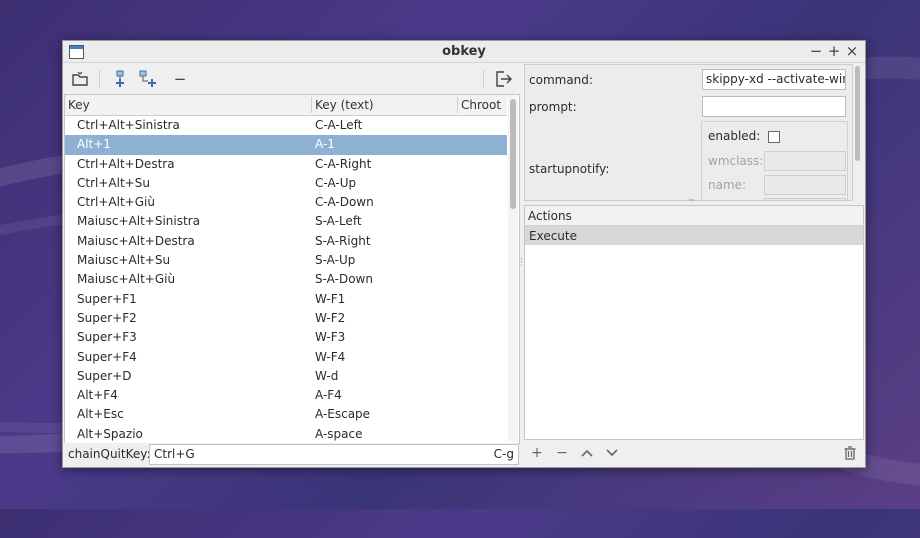 Image resolution: width=920 pixels, height=538 pixels. Describe the element at coordinates (328, 395) in the screenshot. I see `key-text-cell: A-F4` at that location.